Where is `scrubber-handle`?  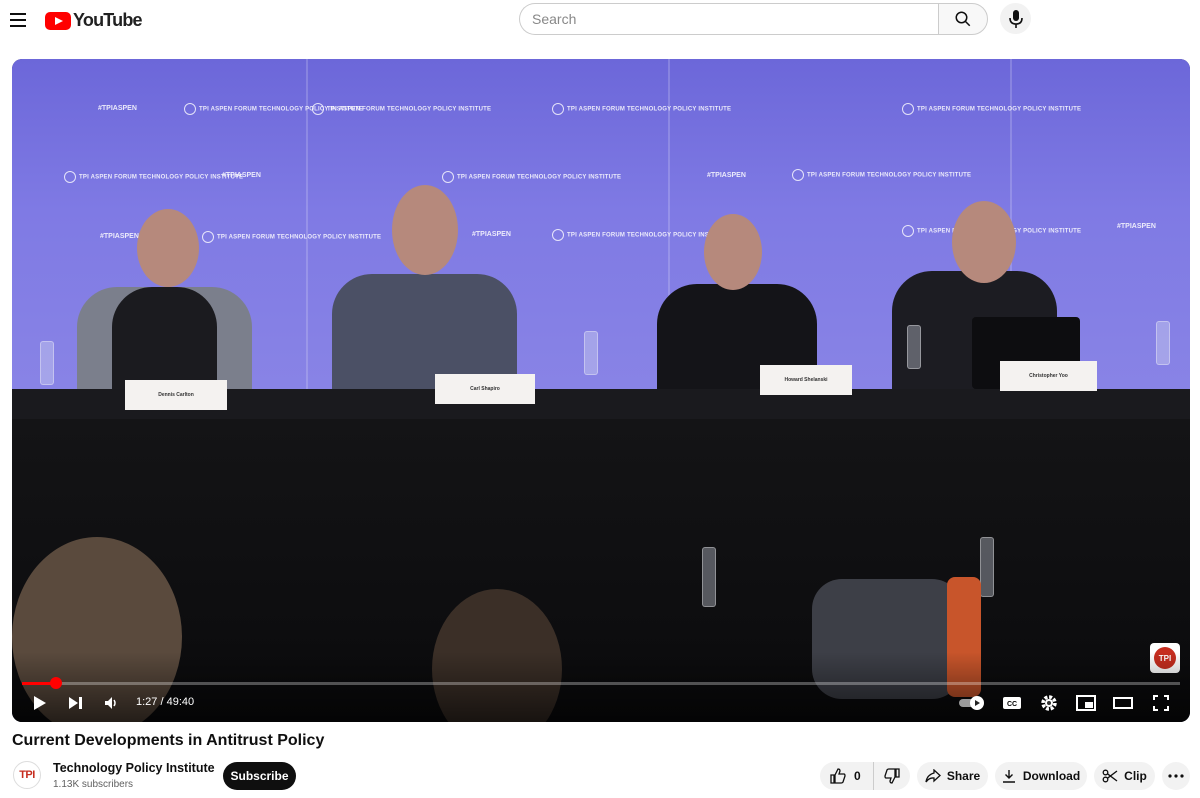 scrubber-handle is located at coordinates (55, 683).